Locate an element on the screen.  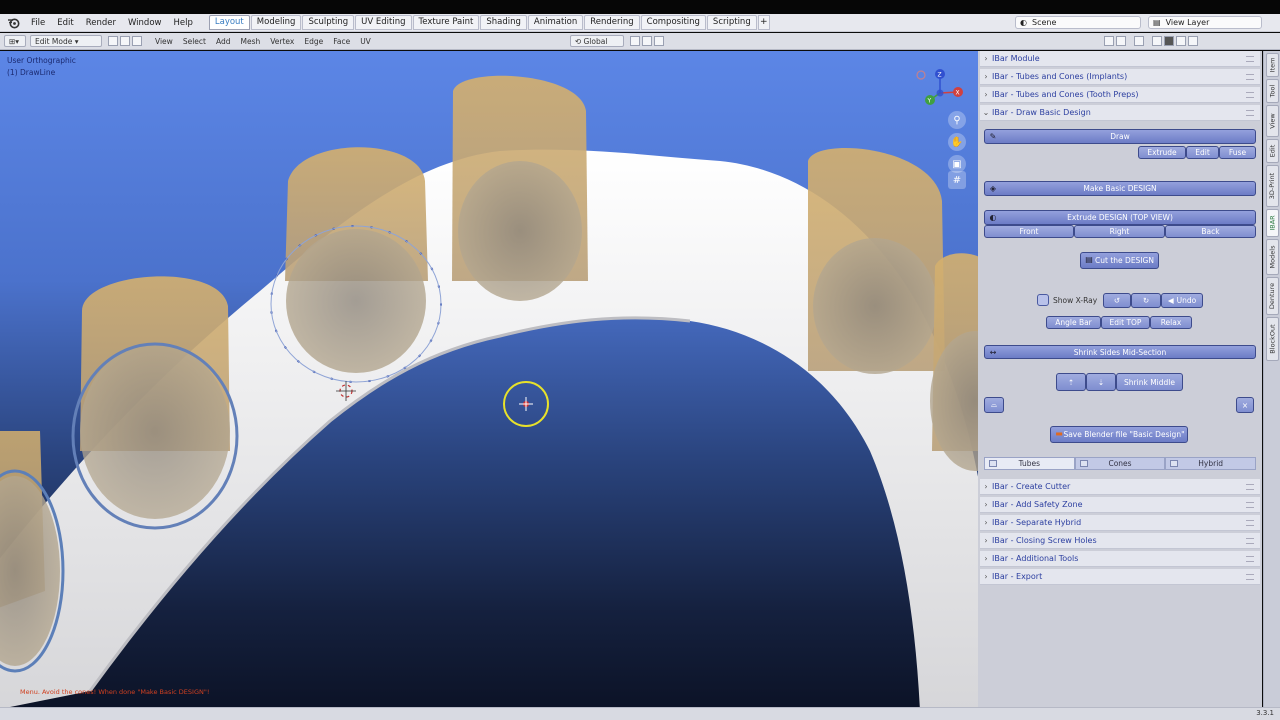
blender-logo-icon is located at coordinates (13, 23).